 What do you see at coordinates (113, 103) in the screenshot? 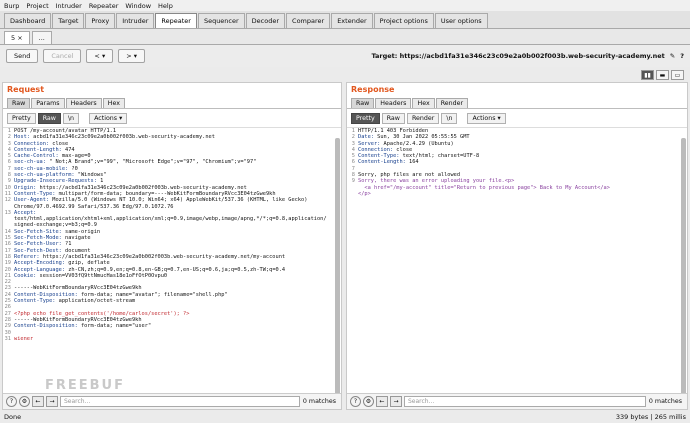
I see `request-tab-hex: Hex` at bounding box center [113, 103].